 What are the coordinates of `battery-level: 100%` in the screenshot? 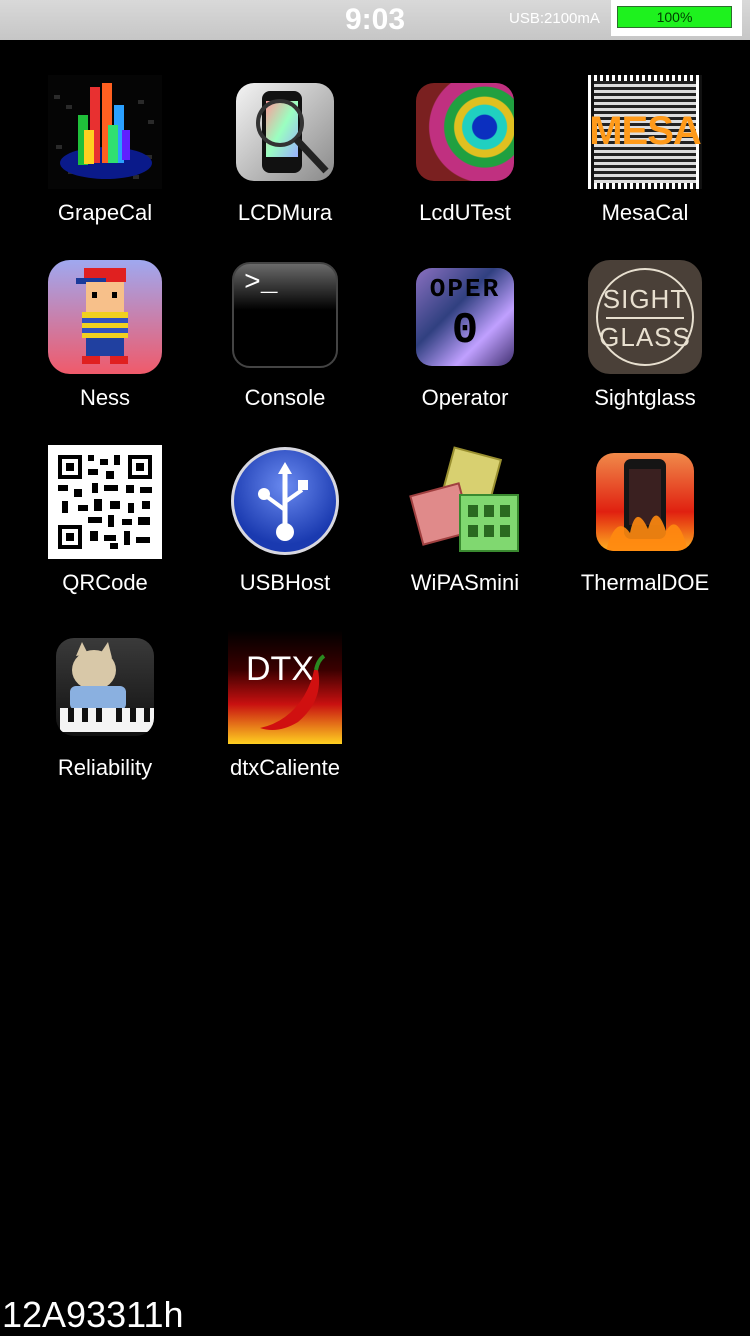 It's located at (674, 17).